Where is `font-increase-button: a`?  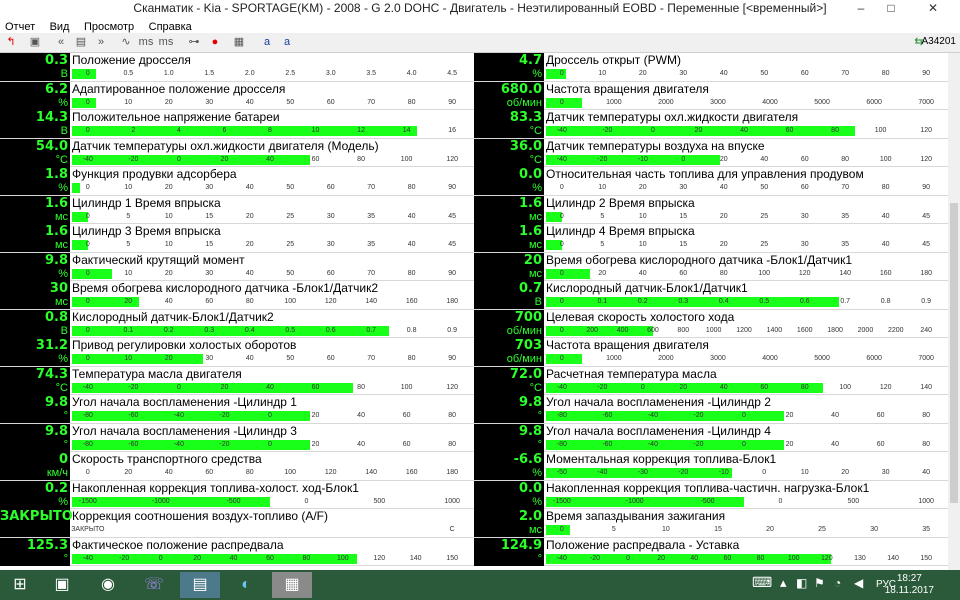
font-increase-button: a is located at coordinates (287, 42).